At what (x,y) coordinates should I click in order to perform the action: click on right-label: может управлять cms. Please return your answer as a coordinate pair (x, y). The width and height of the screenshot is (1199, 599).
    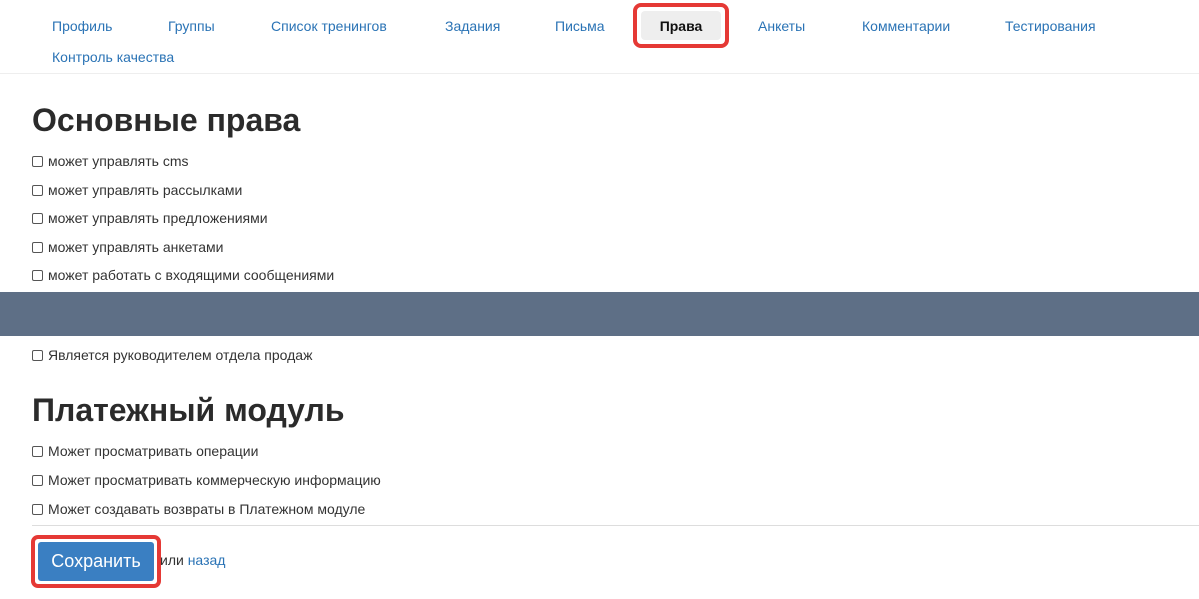
    Looking at the image, I should click on (118, 161).